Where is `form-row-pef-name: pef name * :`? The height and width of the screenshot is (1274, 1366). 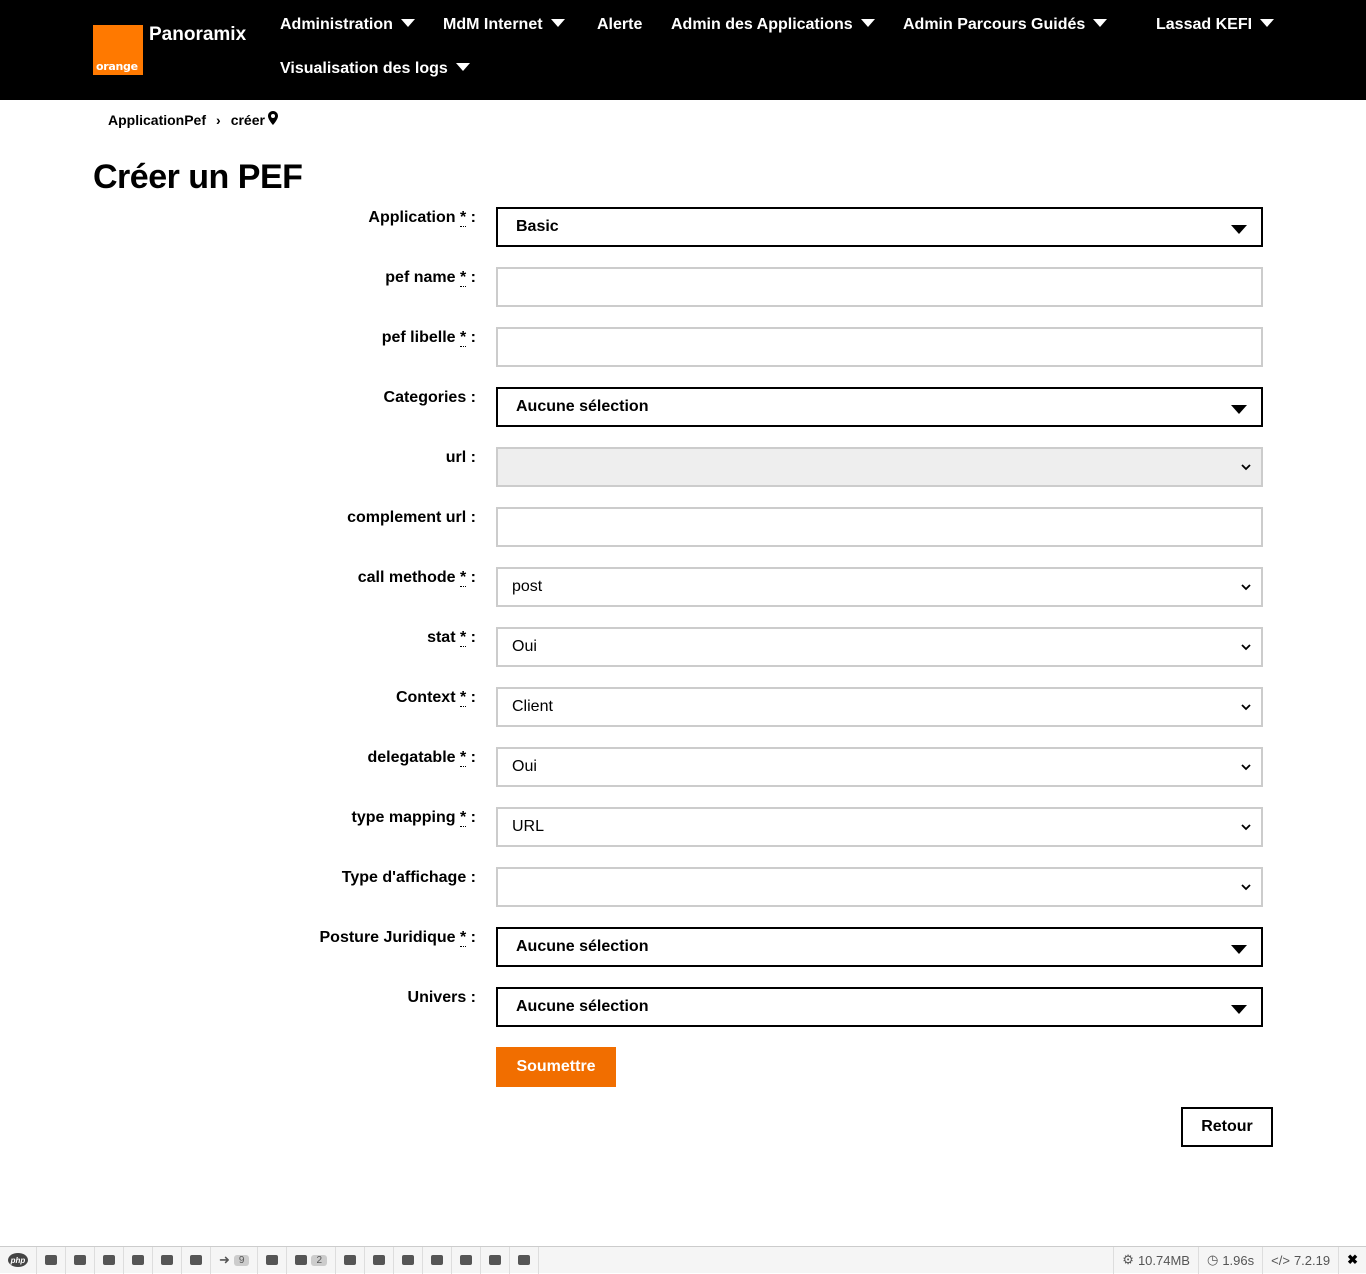
form-row-pef-name: pef name * : is located at coordinates (683, 287).